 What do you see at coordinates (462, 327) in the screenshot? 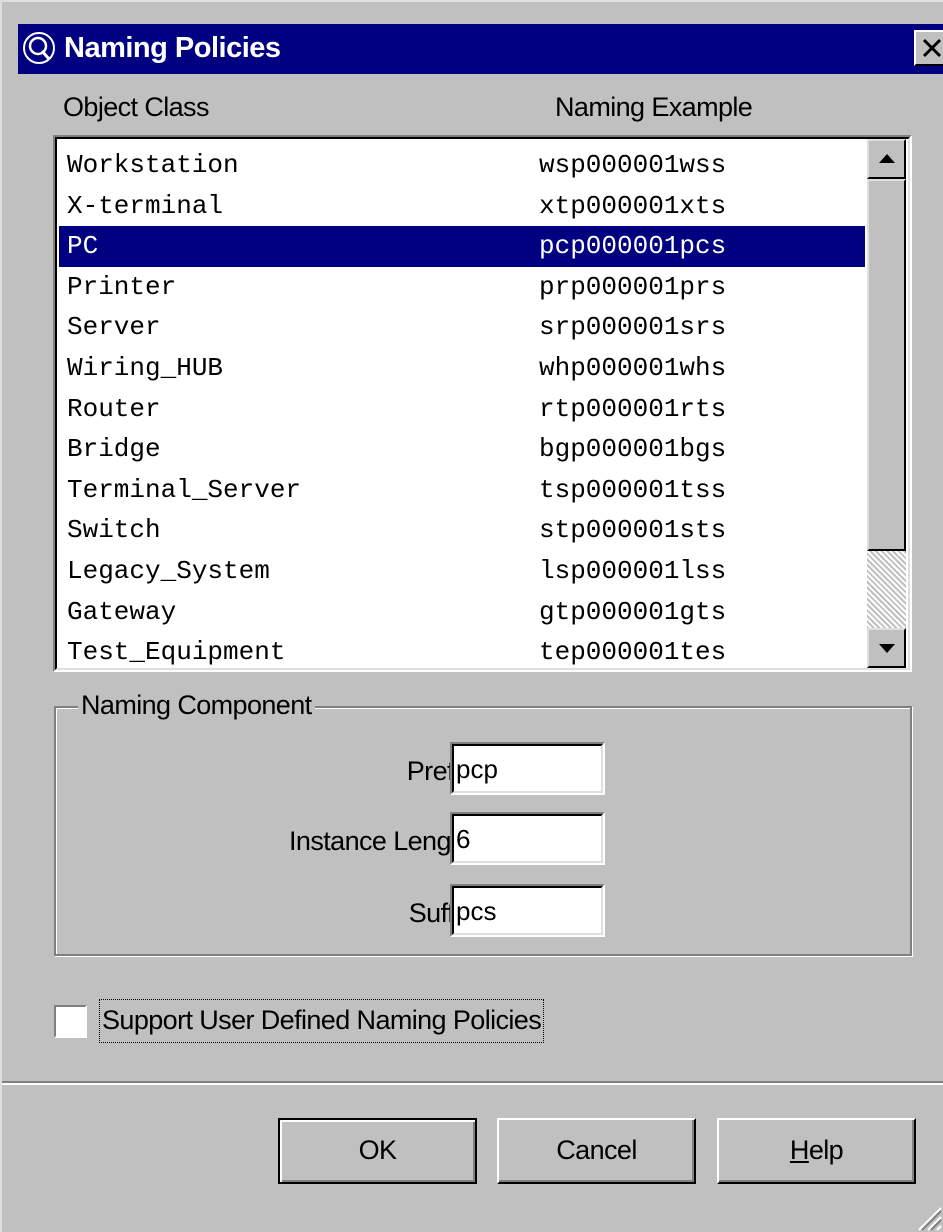
I see `list-item: Server srp000001srs` at bounding box center [462, 327].